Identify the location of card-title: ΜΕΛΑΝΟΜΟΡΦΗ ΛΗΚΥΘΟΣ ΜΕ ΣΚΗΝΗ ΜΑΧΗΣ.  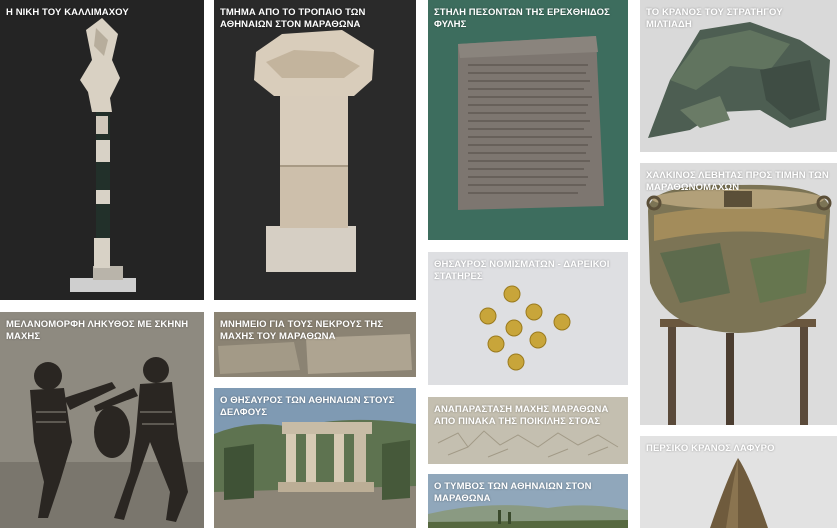
(97, 330).